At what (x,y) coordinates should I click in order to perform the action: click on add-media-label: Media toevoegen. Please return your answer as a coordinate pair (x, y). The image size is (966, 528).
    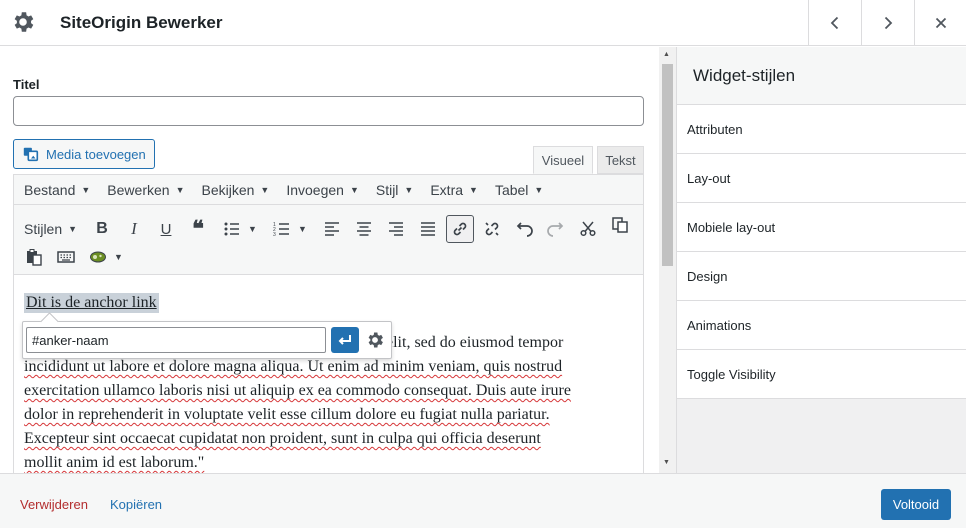
    Looking at the image, I should click on (96, 154).